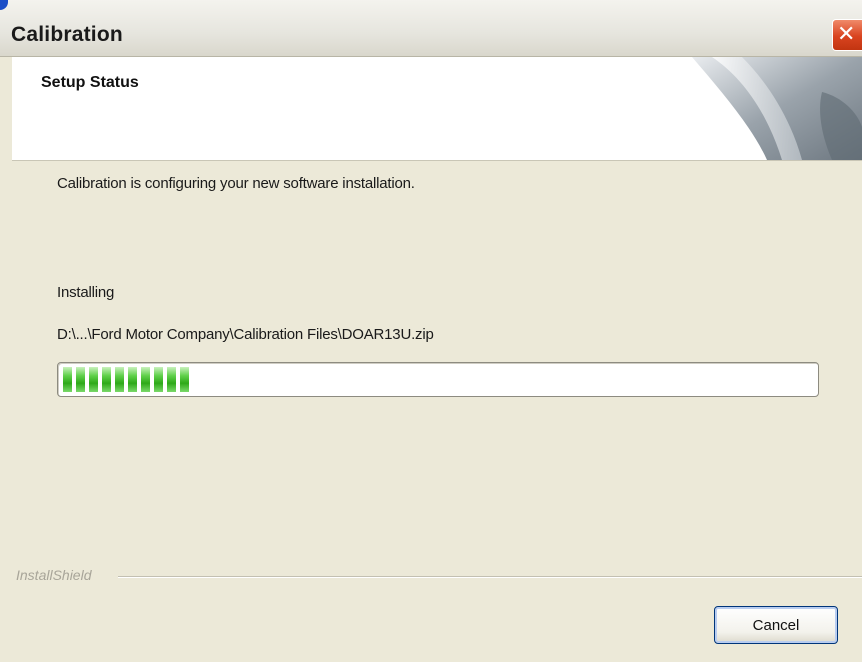  What do you see at coordinates (777, 108) in the screenshot?
I see `page-curl-graphic` at bounding box center [777, 108].